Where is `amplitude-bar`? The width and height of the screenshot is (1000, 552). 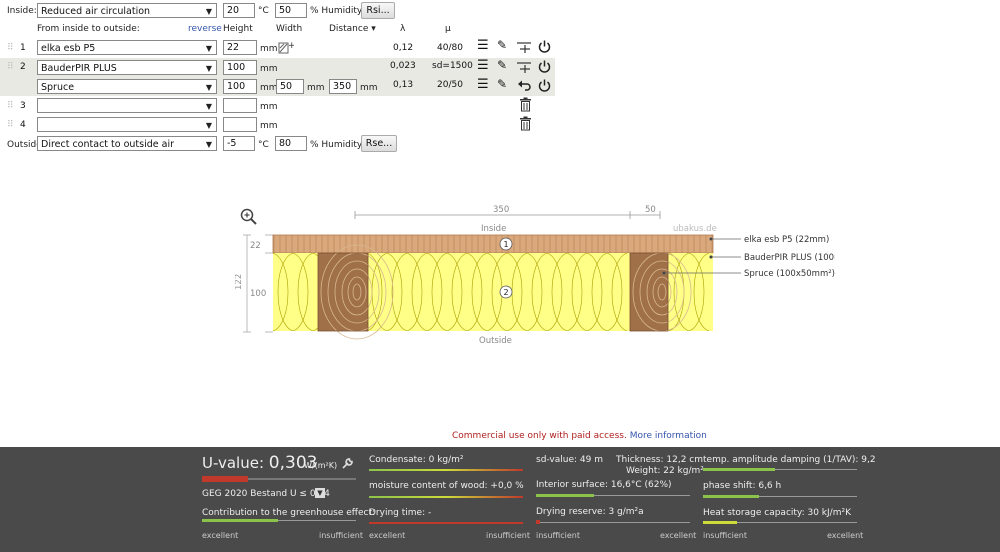 amplitude-bar is located at coordinates (739, 469).